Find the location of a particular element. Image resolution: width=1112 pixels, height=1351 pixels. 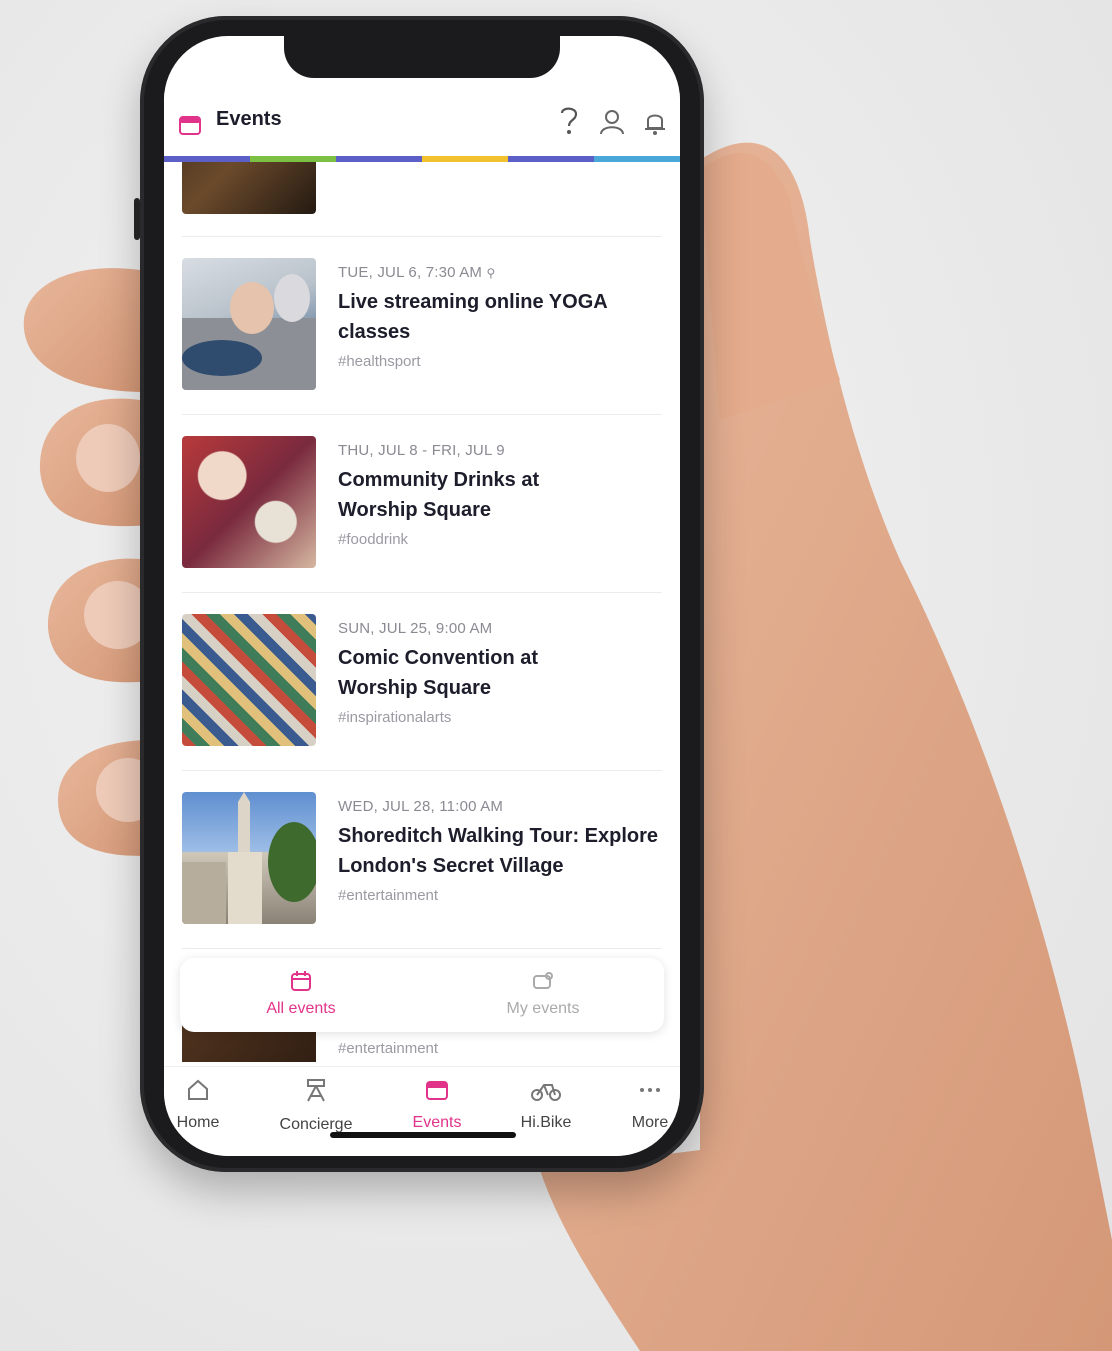

home-indicator is located at coordinates (423, 1135).